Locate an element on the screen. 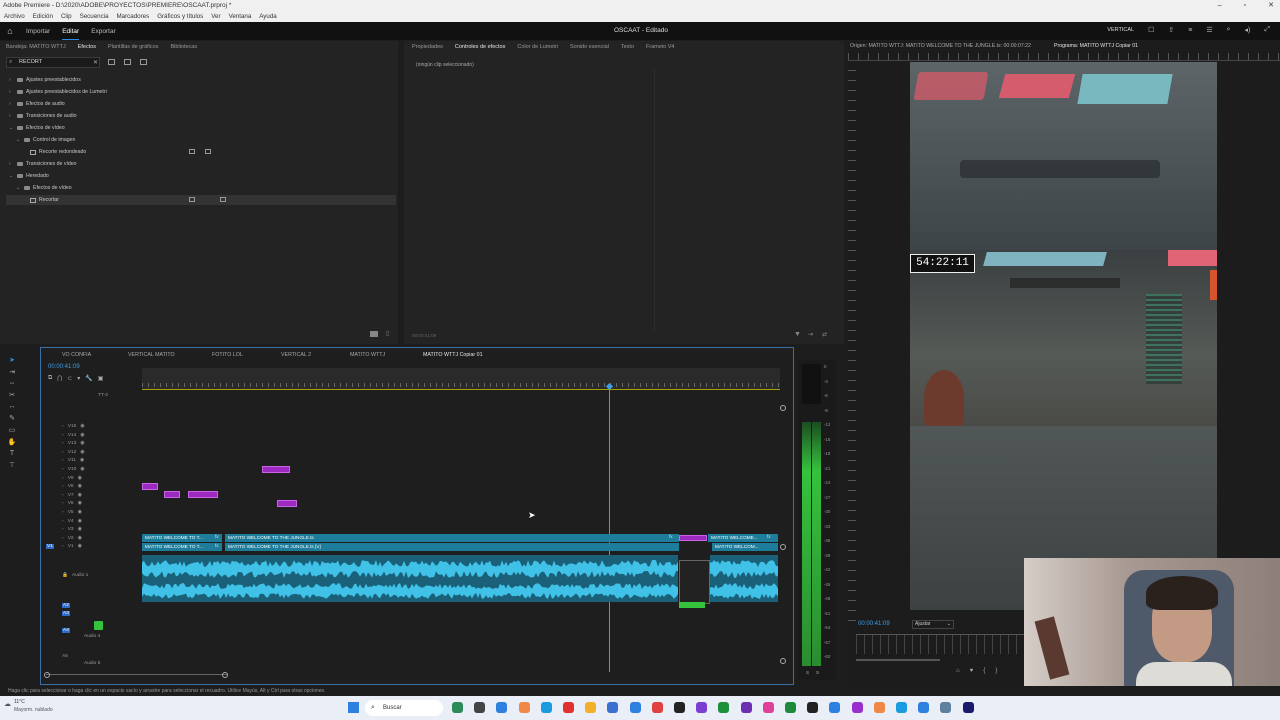 The height and width of the screenshot is (720, 1280). nest-icon: ⧉ is located at coordinates (50, 378).